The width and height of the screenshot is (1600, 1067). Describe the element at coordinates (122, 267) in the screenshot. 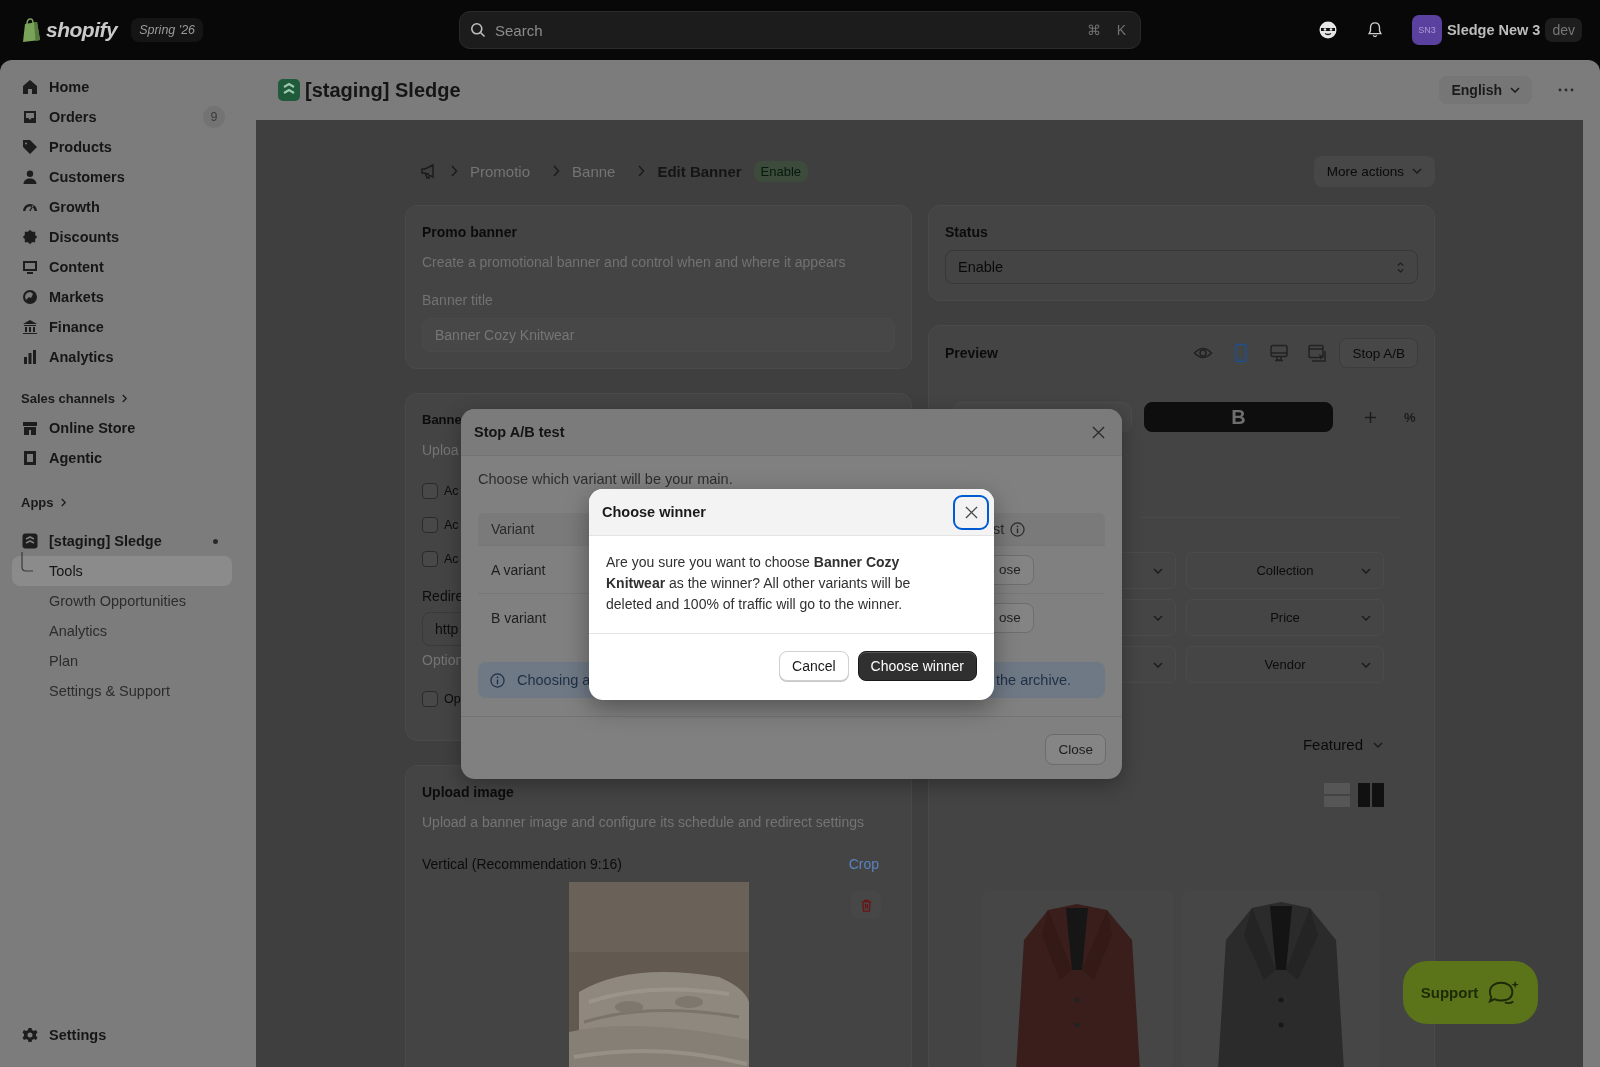

I see `nav-item: Content` at that location.